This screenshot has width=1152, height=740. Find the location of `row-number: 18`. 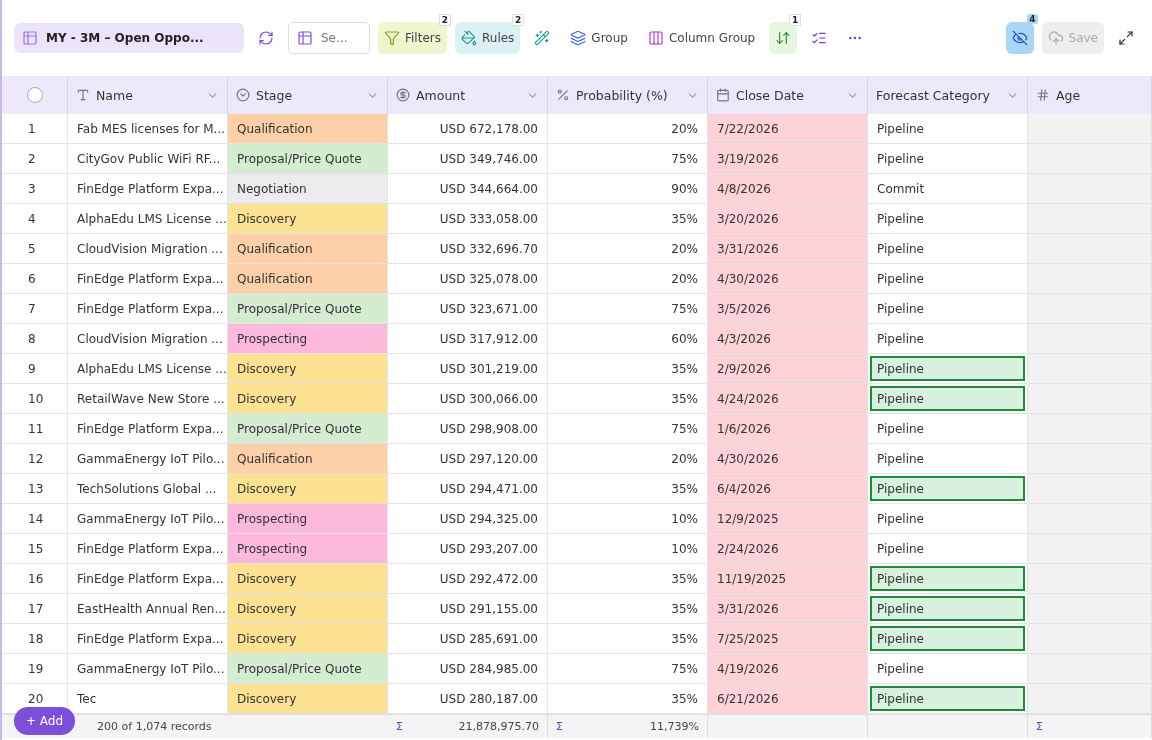

row-number: 18 is located at coordinates (35, 639).